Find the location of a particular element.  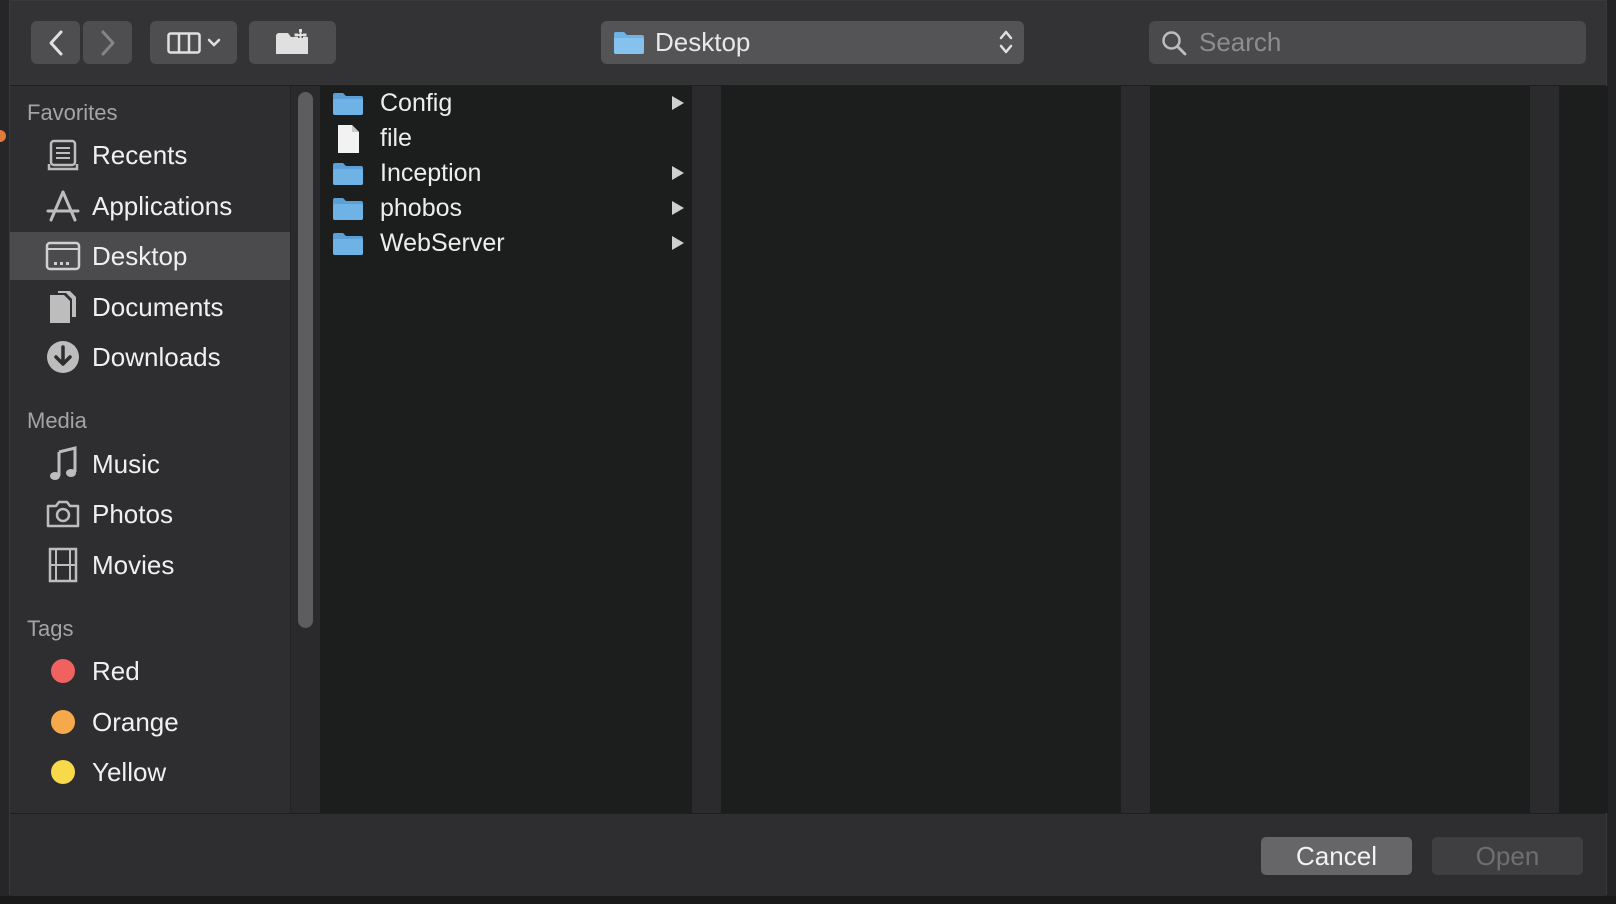

toolbar: Desktop is located at coordinates (808, 43).